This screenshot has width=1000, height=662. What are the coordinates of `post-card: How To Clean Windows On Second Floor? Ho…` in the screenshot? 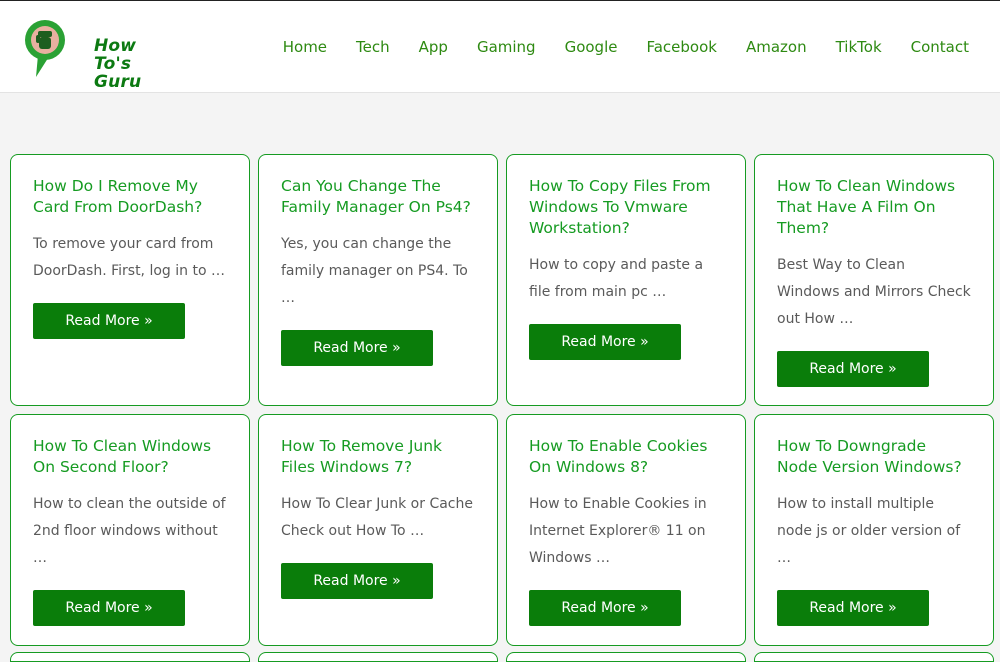 It's located at (130, 530).